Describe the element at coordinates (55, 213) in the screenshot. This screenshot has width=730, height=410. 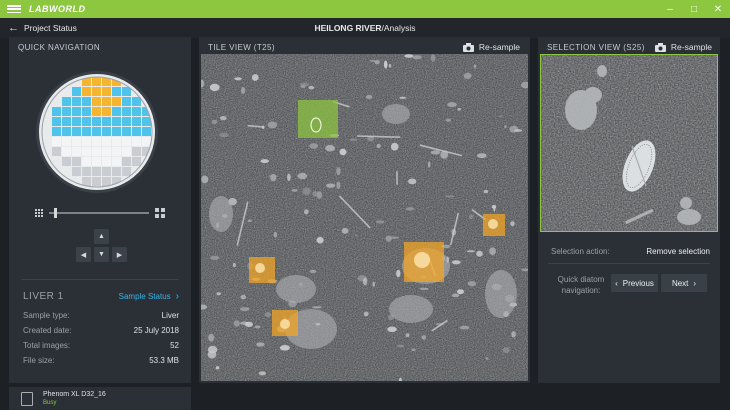
I see `slider-thumb` at that location.